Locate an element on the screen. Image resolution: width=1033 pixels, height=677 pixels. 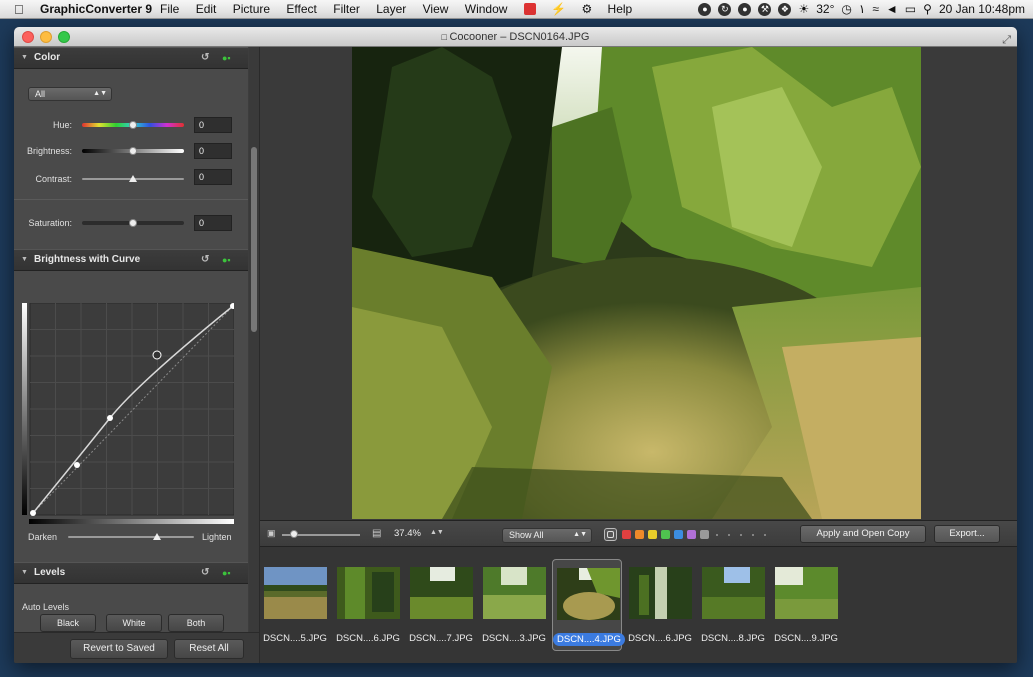
curve-amount-knob is located at coordinates (157, 536).